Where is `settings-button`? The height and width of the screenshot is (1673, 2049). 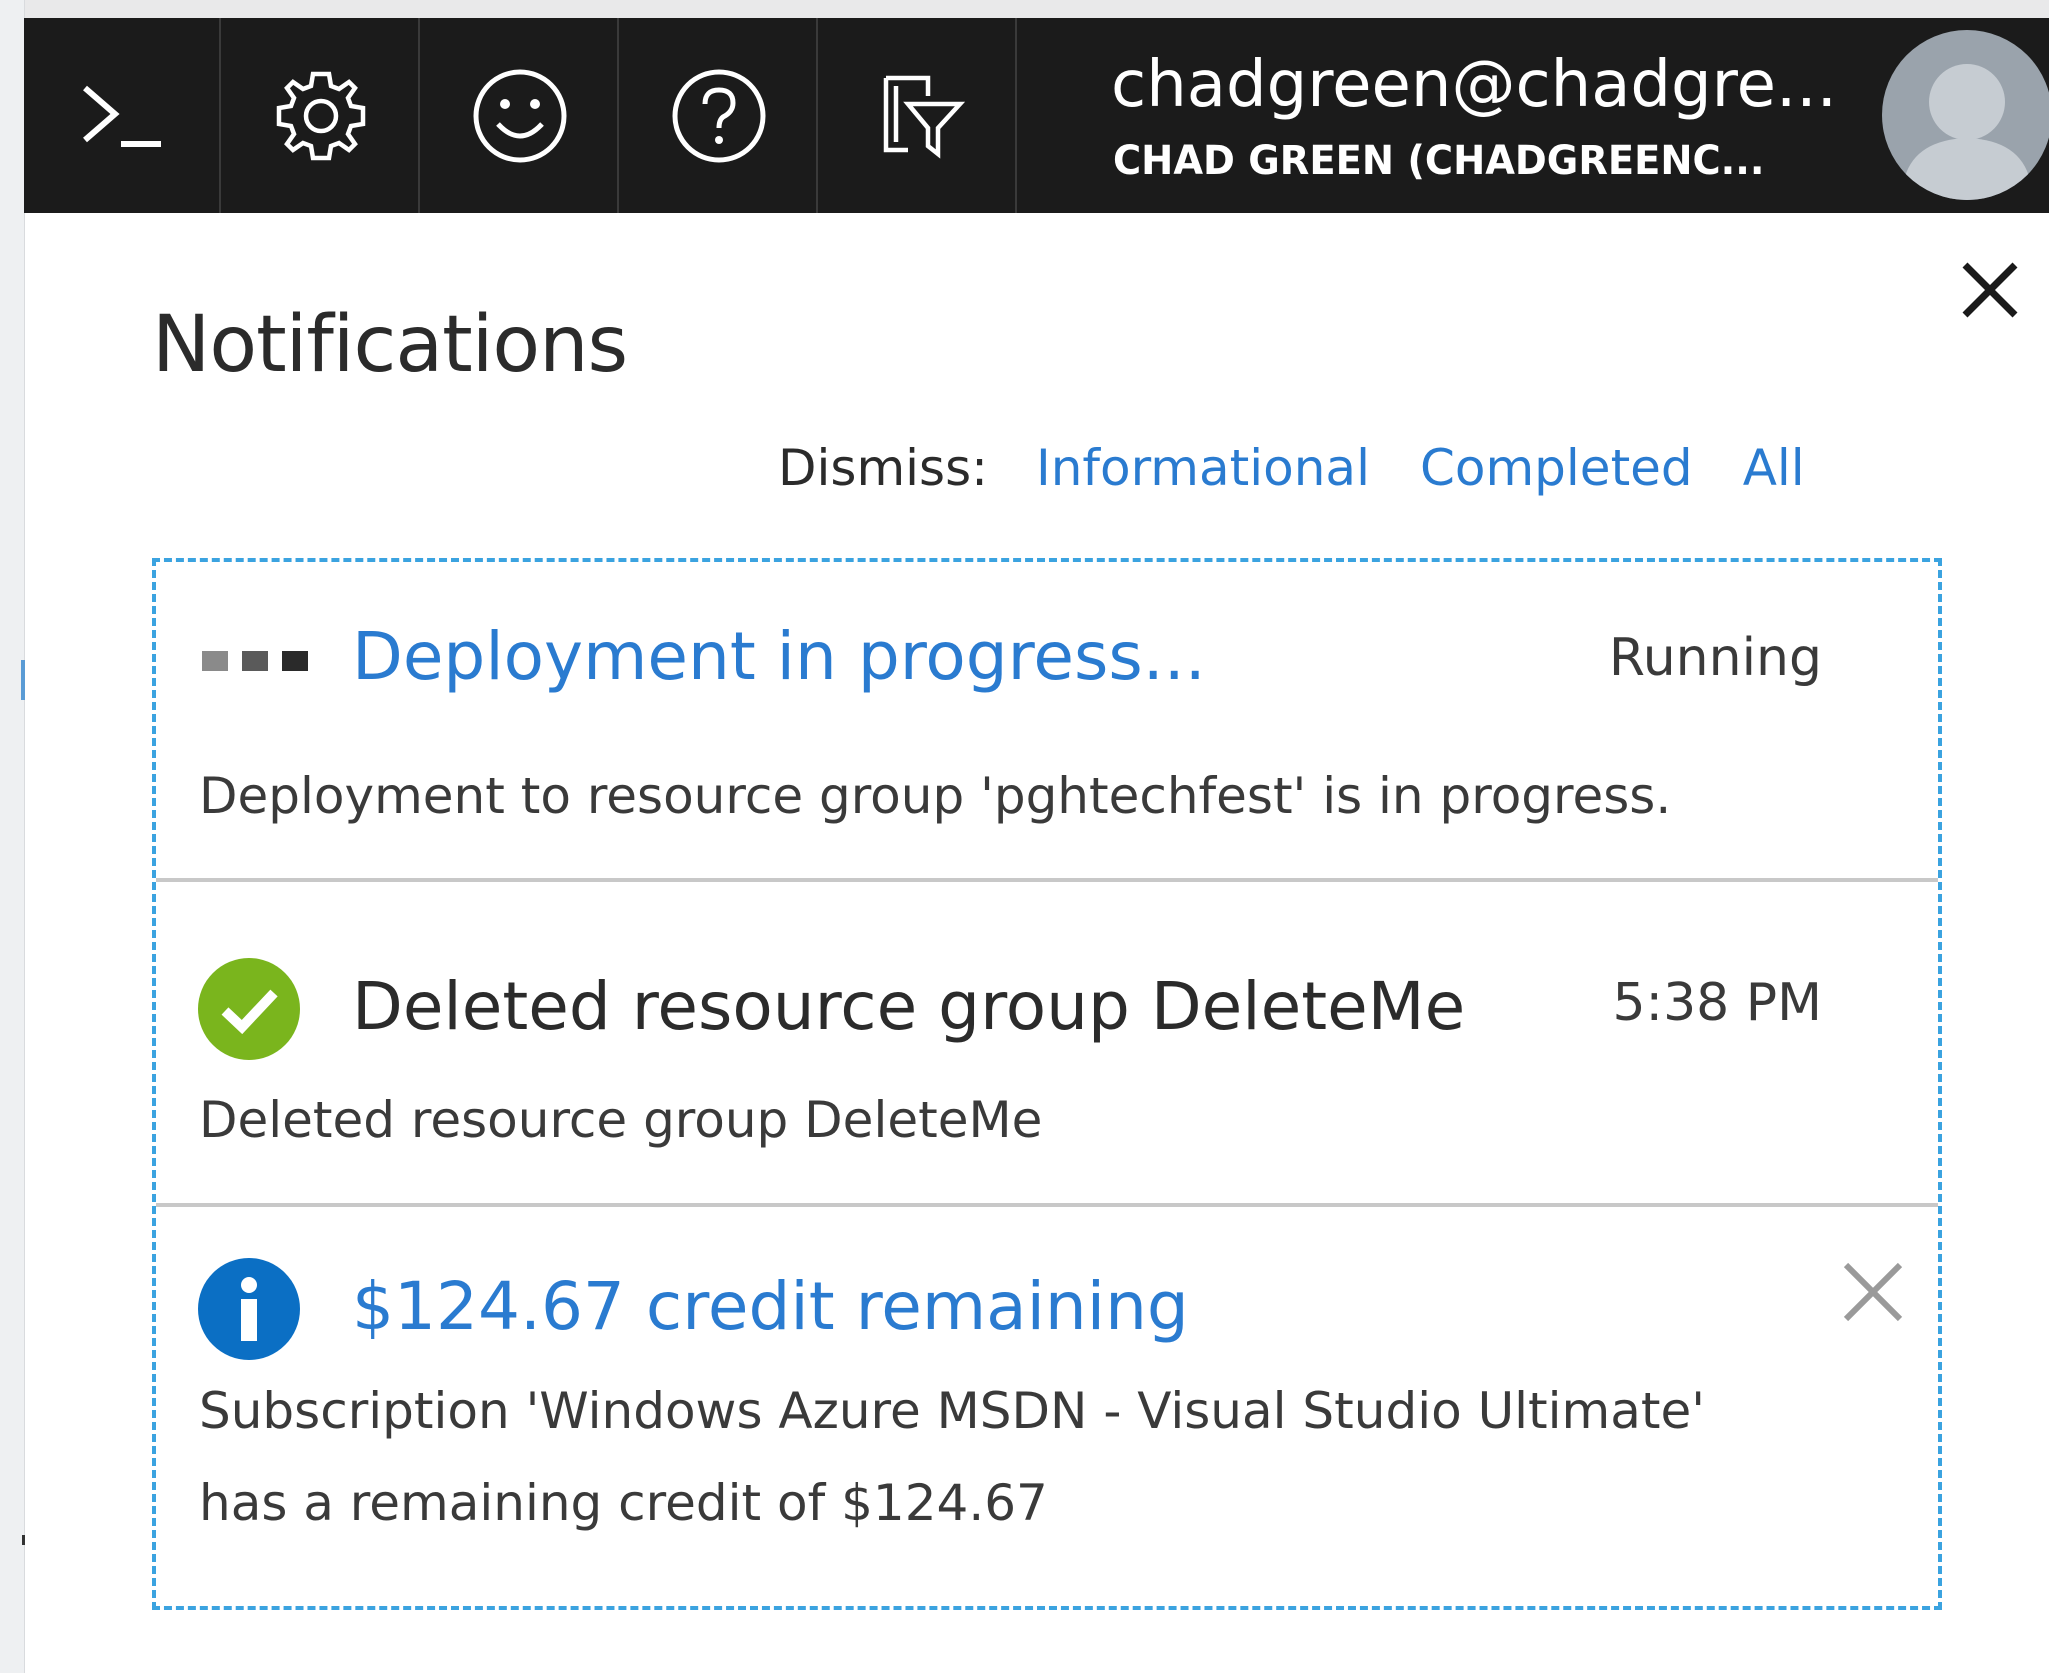 settings-button is located at coordinates (321, 115).